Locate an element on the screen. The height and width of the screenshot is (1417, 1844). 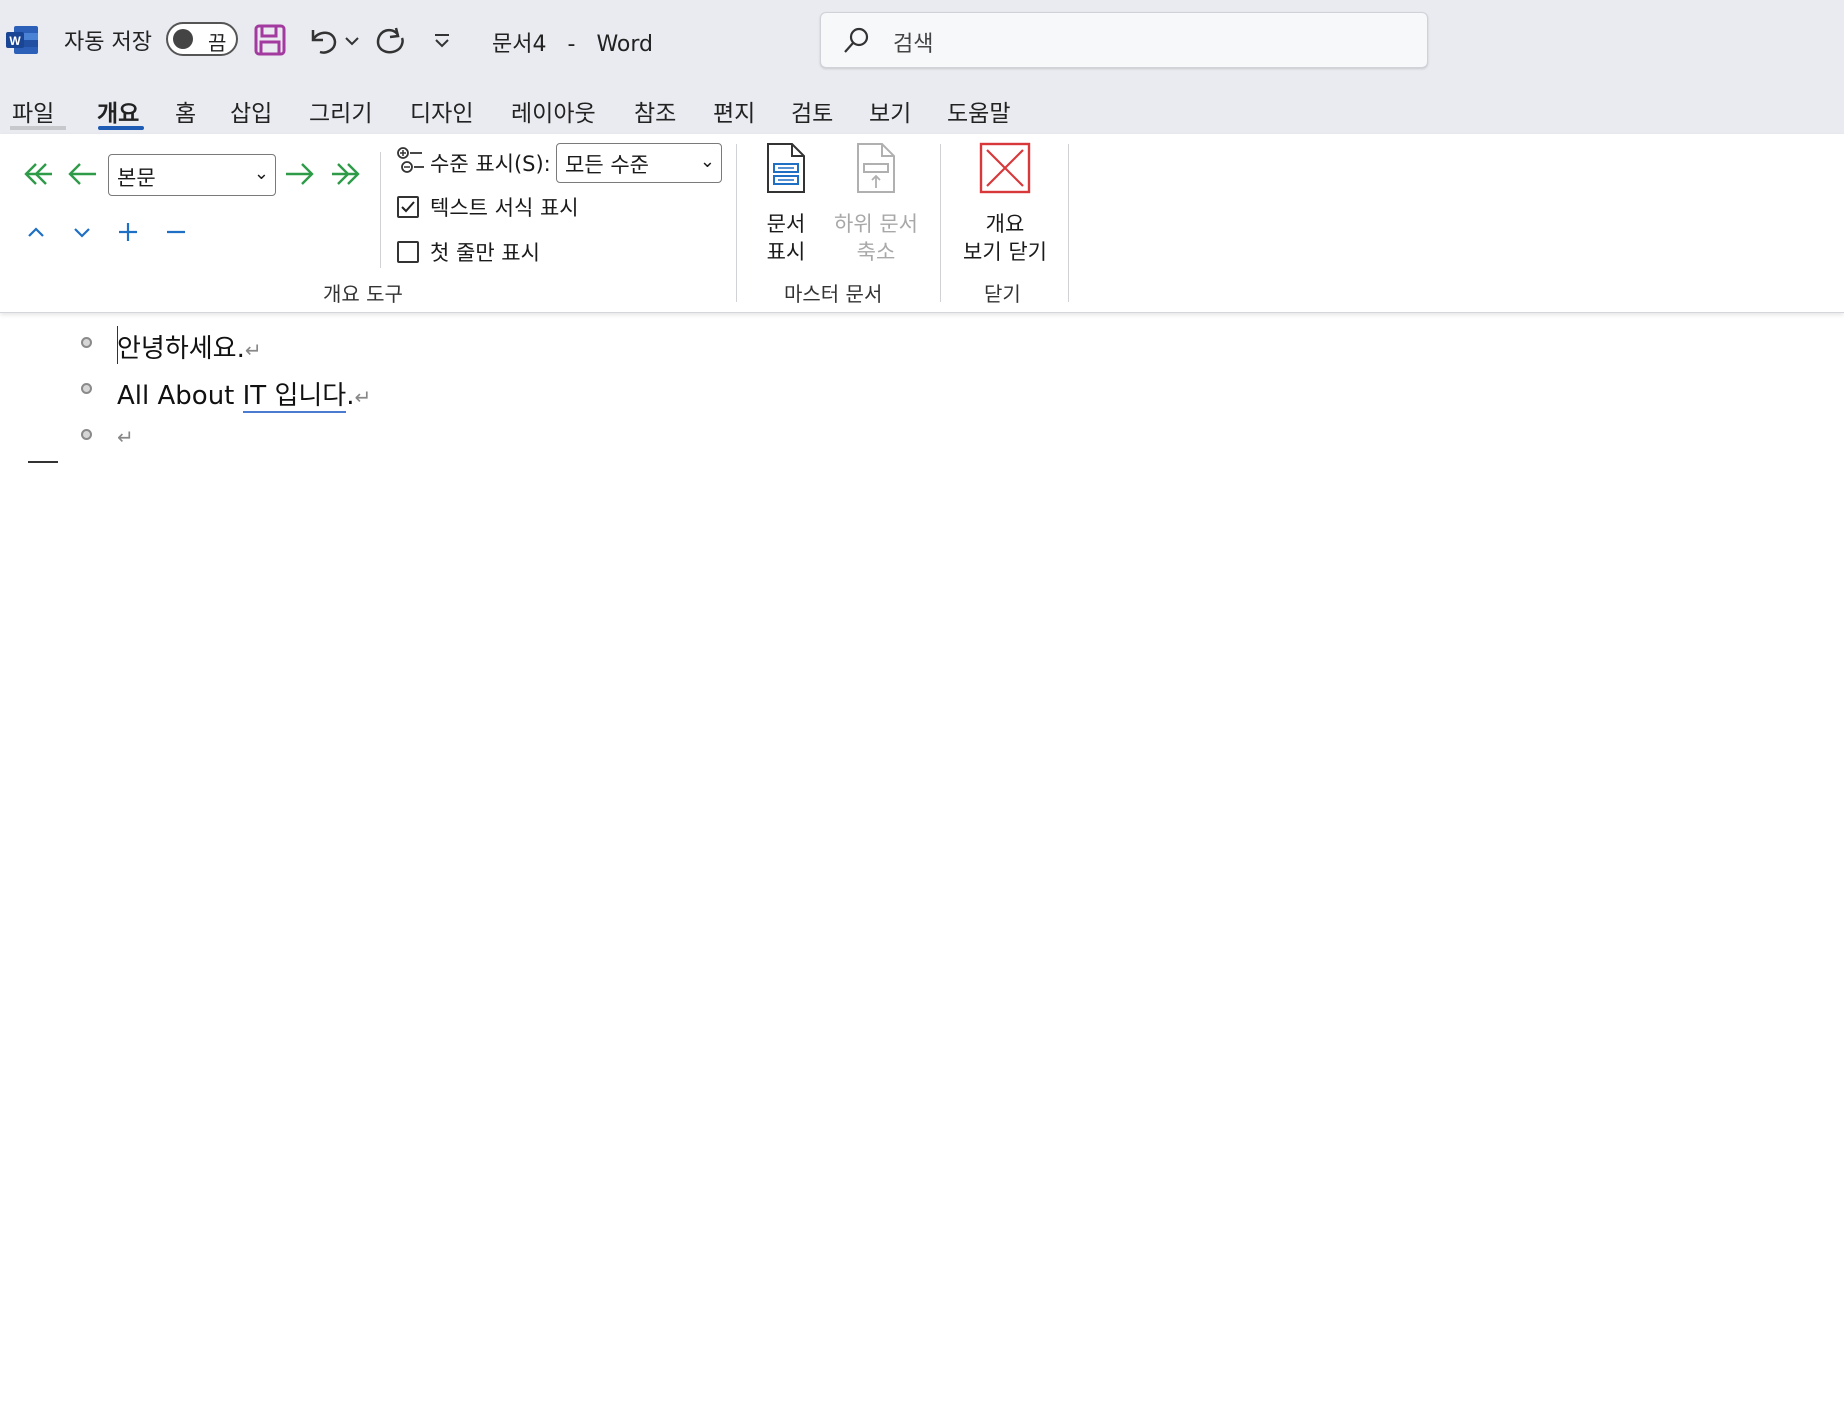
doc-name: 문서4 is located at coordinates (519, 44).